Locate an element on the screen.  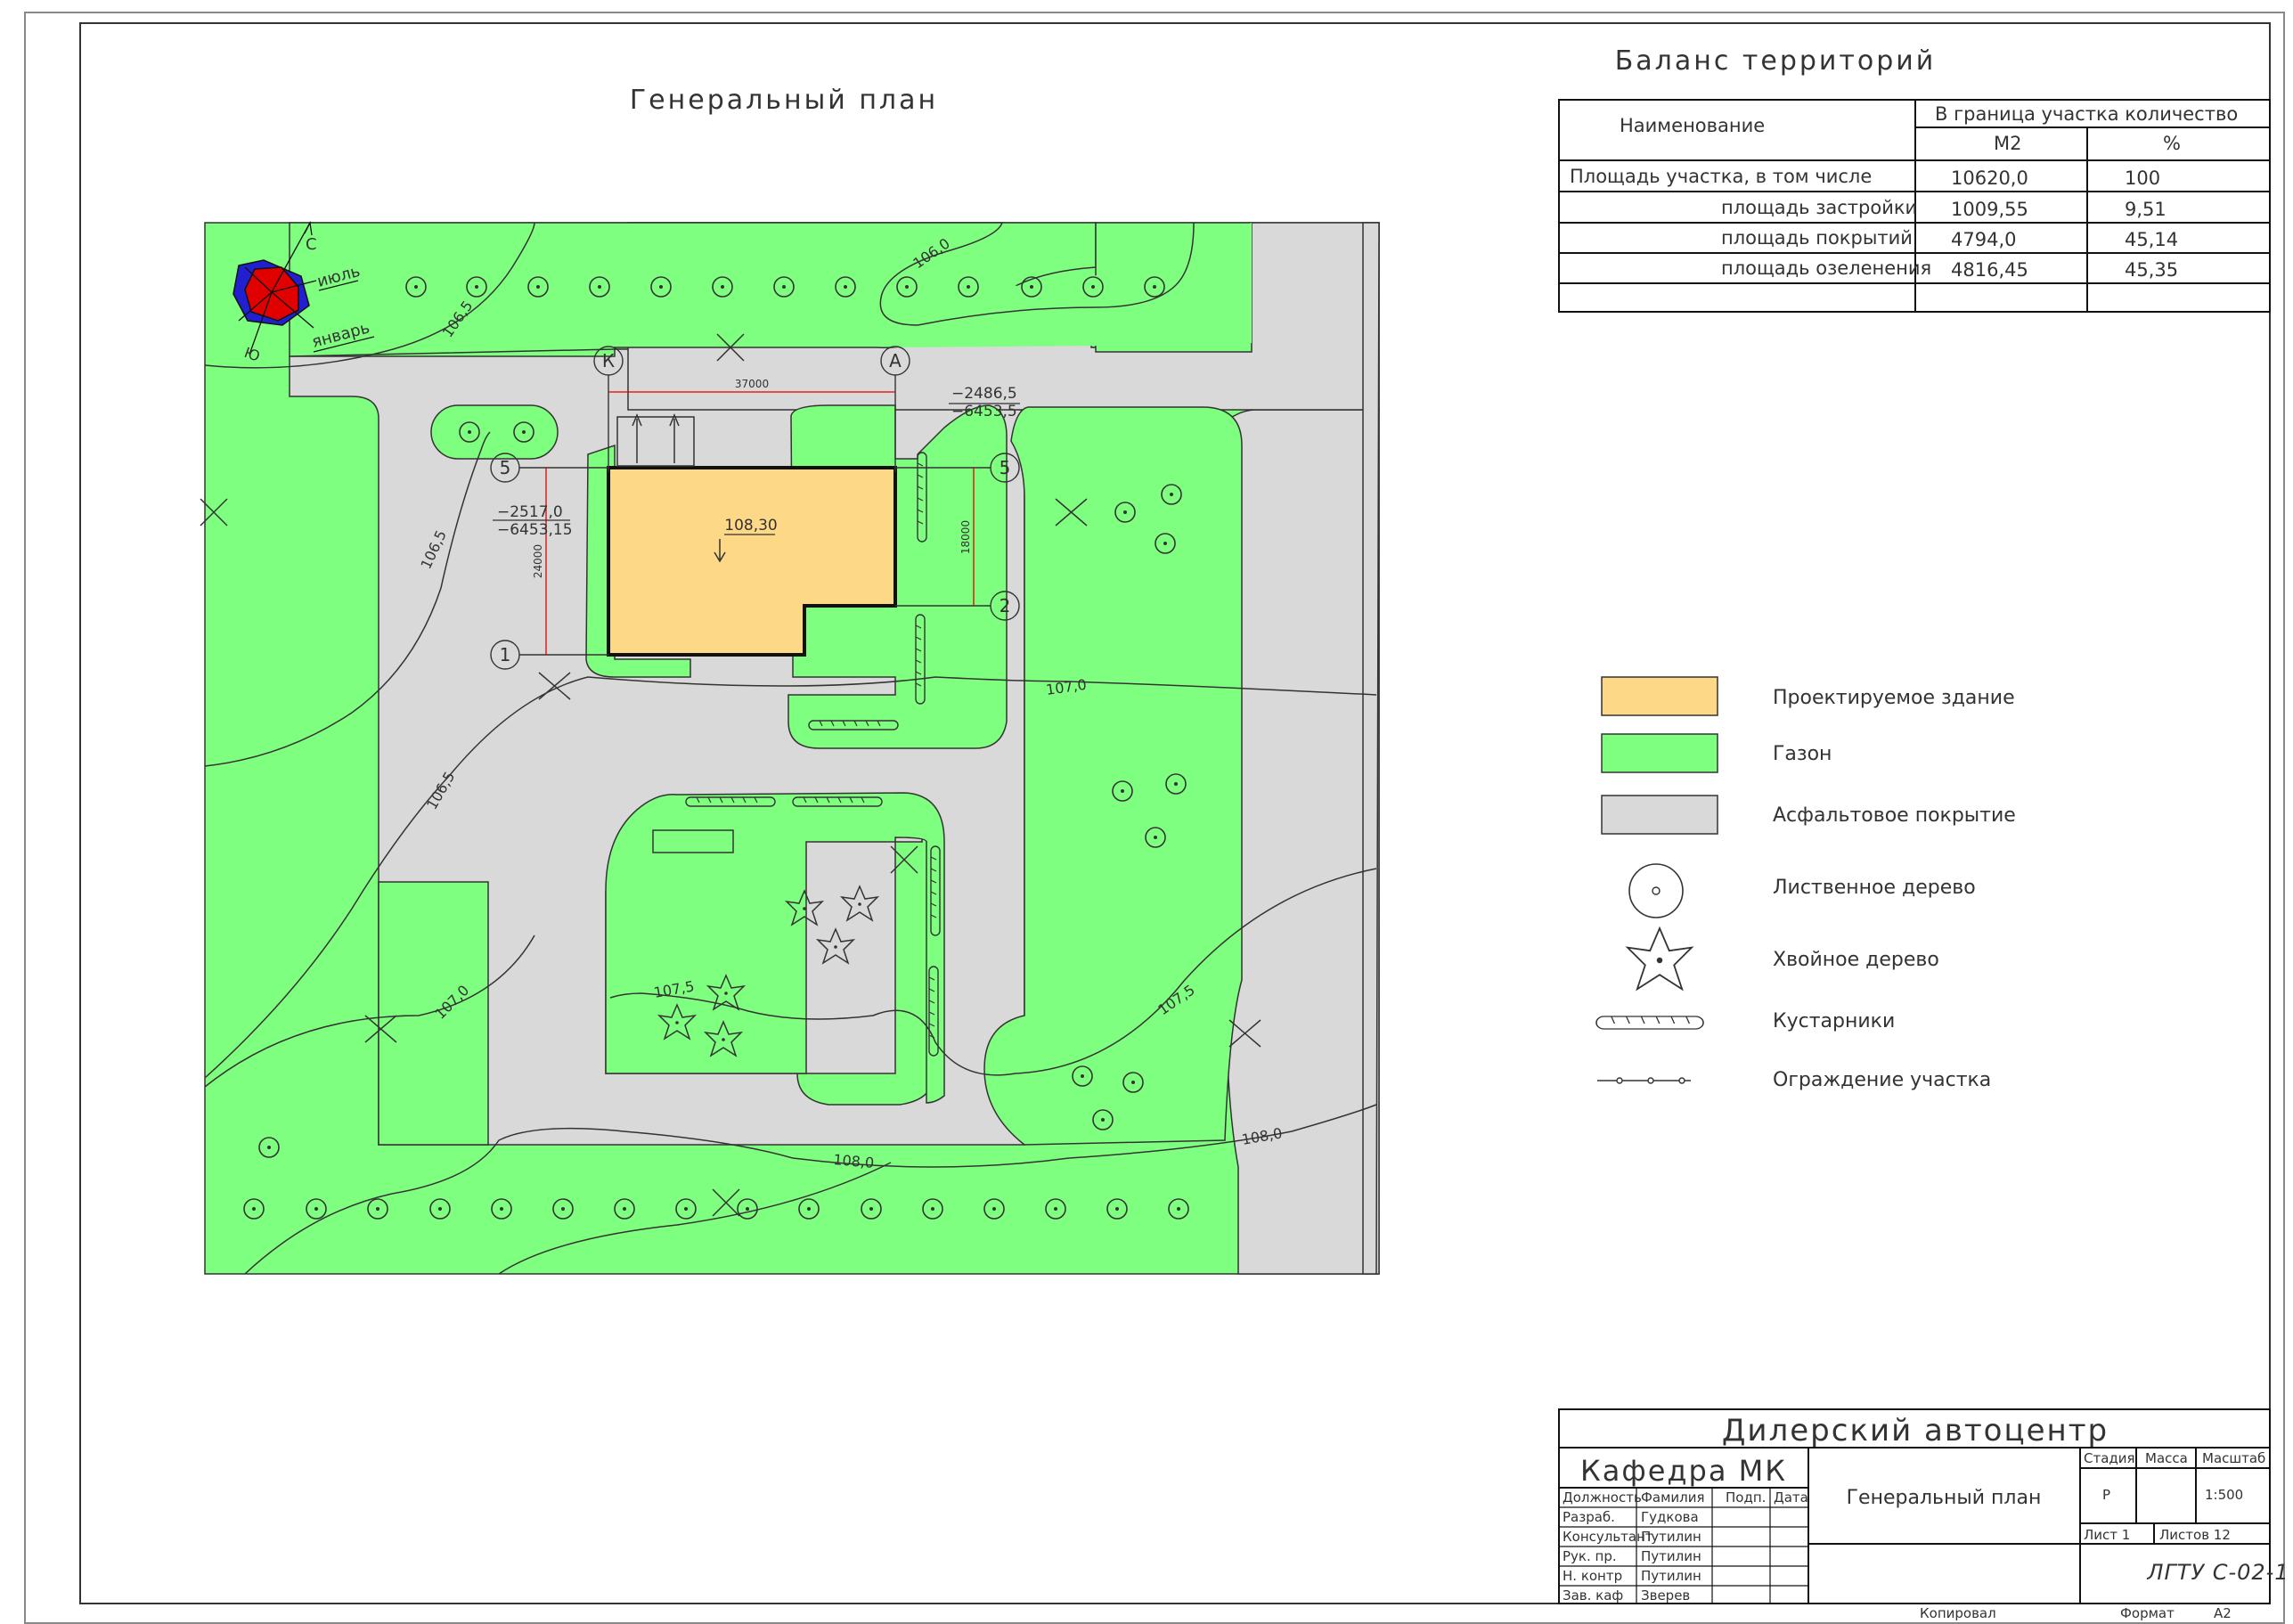
legend-label-deciduous: Лиственное дерево is located at coordinates (1874, 888).